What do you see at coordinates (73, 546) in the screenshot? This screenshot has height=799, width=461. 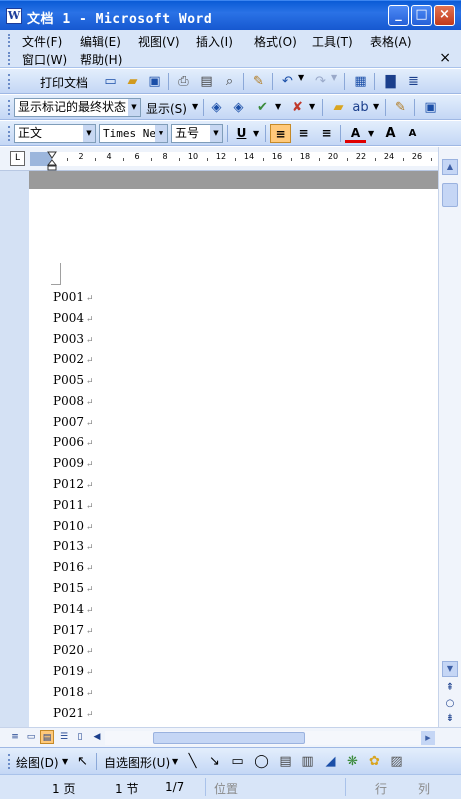 I see `document-line: P013 ↵` at bounding box center [73, 546].